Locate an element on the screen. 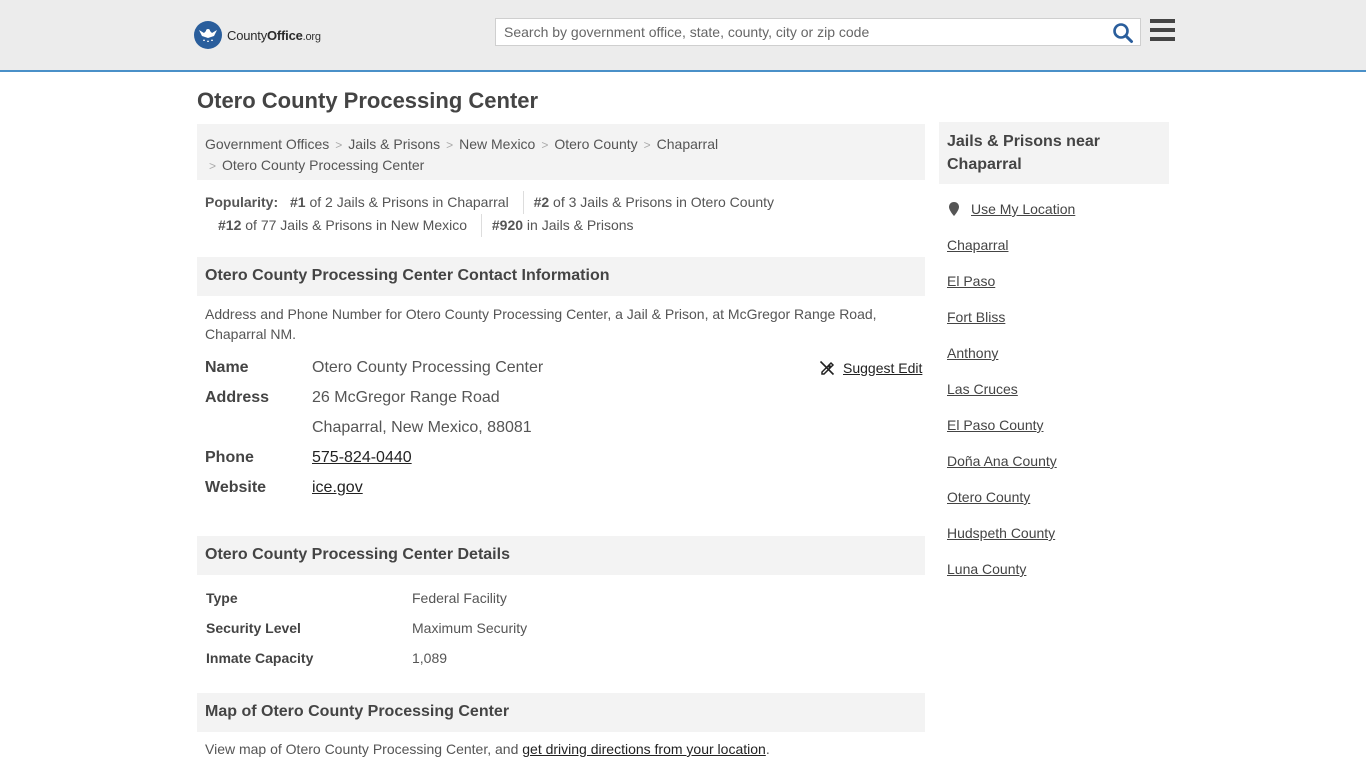 Image resolution: width=1366 pixels, height=768 pixels. sidebar-link-el-paso: El Paso is located at coordinates (971, 281).